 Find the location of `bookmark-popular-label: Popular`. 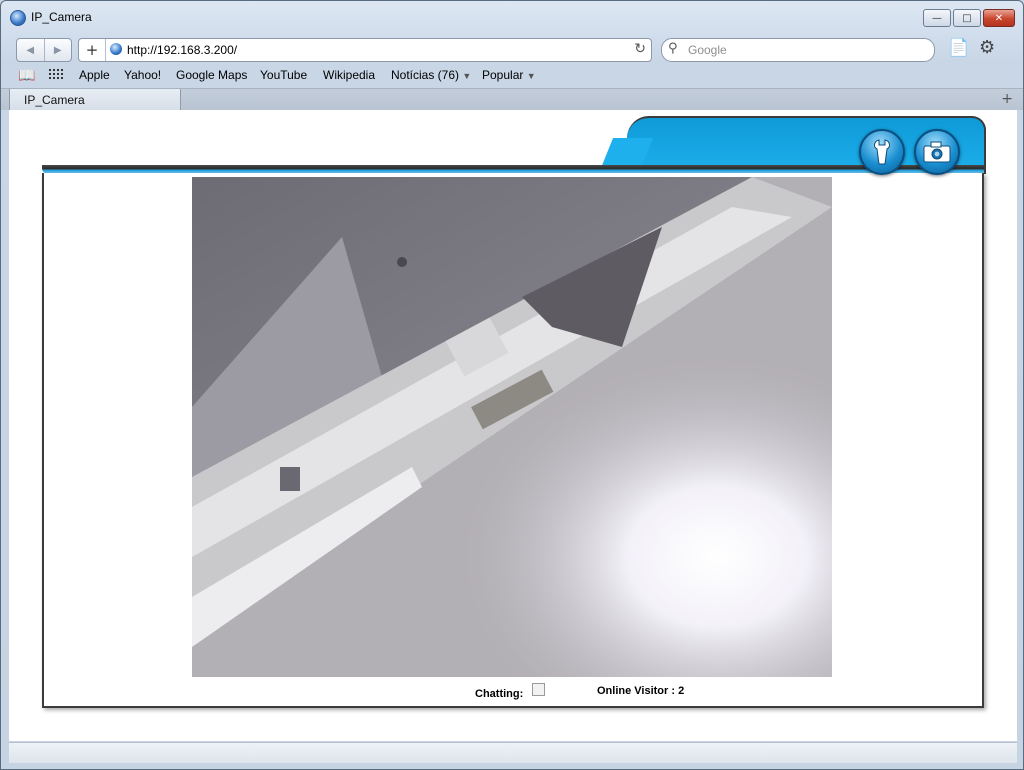

bookmark-popular-label: Popular is located at coordinates (503, 75).